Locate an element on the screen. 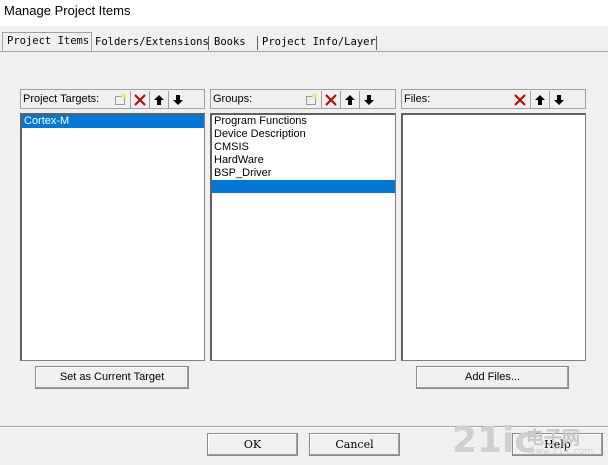  tab-underline is located at coordinates (304, 51).